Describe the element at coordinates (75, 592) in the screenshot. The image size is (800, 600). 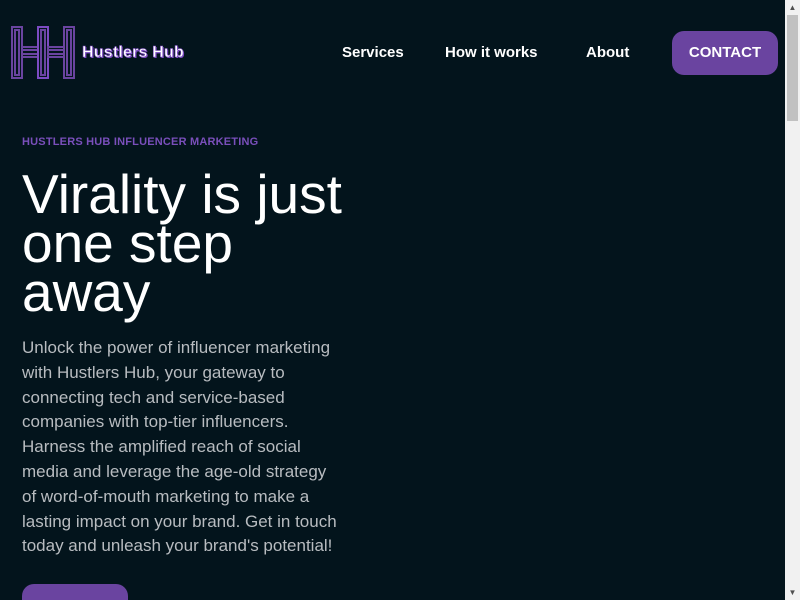
I see `hero-cta-button` at that location.